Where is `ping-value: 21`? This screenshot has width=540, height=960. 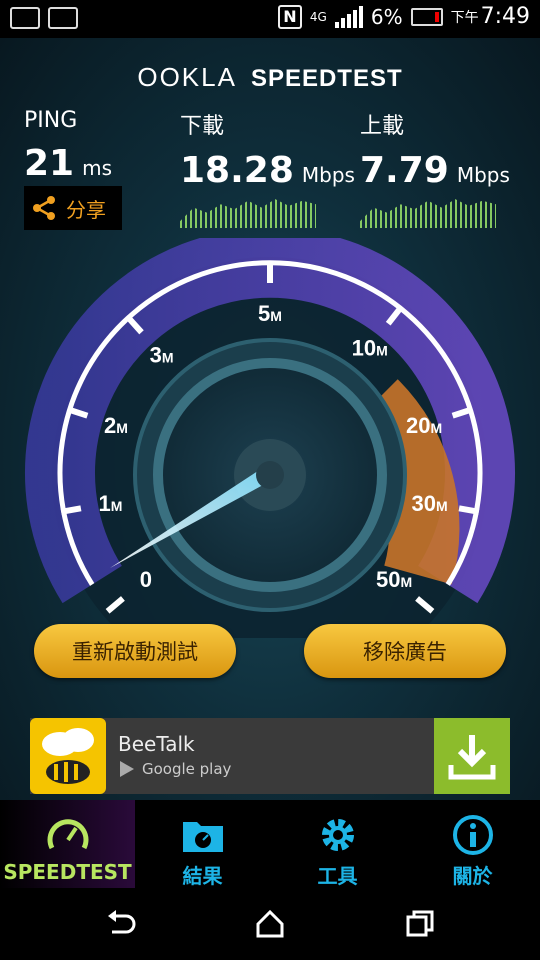 ping-value: 21 is located at coordinates (49, 163).